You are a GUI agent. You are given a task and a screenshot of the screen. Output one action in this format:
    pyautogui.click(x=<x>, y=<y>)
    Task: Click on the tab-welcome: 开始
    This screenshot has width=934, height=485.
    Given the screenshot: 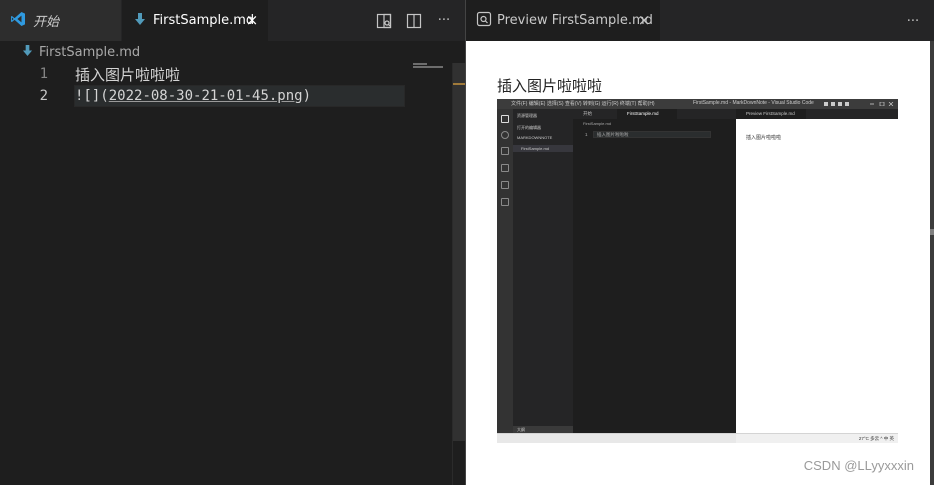 What is the action you would take?
    pyautogui.click(x=61, y=20)
    